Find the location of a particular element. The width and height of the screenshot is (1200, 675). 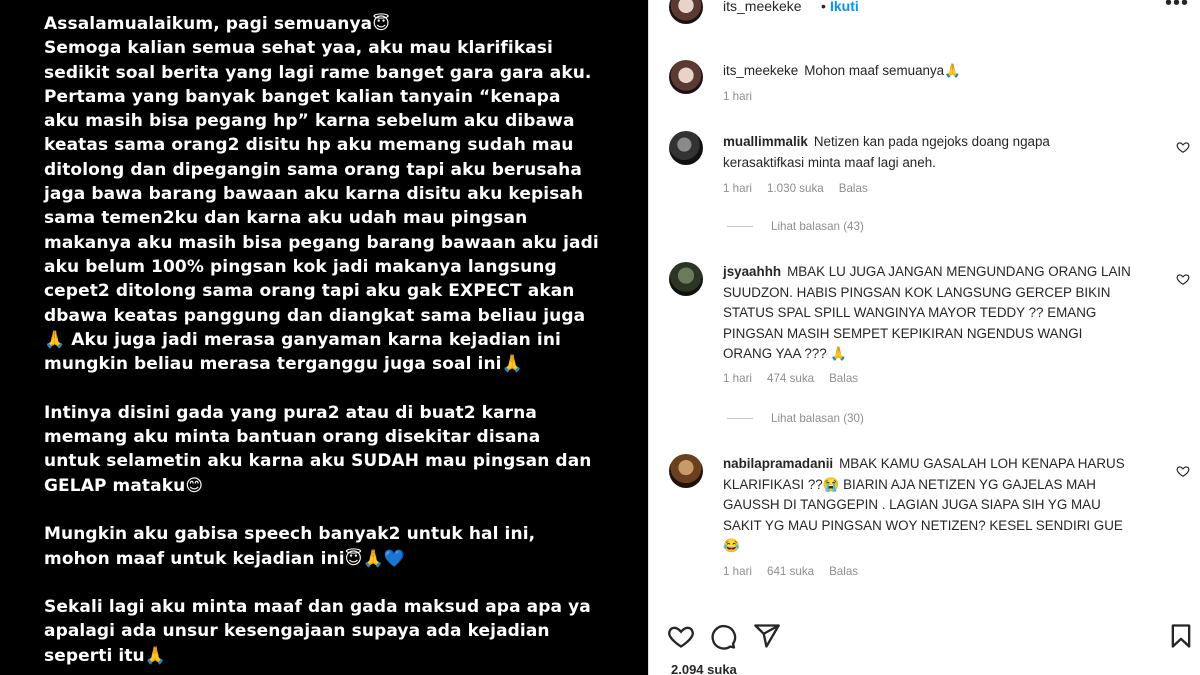

comment-likes: 474 suka is located at coordinates (790, 378).